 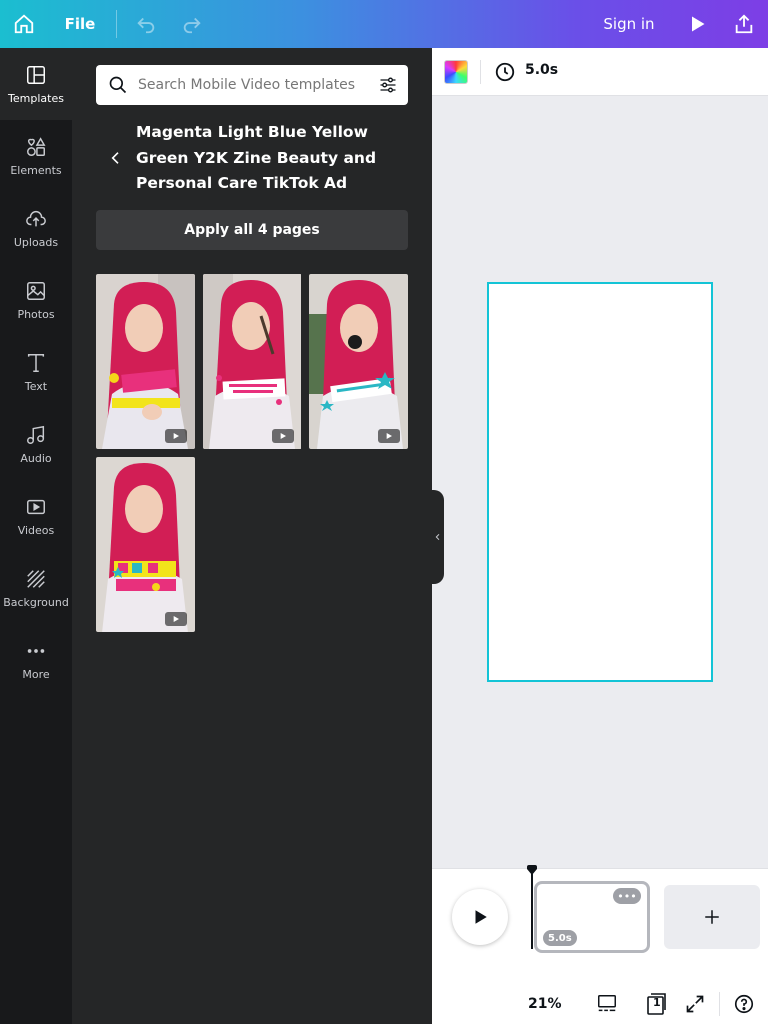 I want to click on editor-toolbar: 5.0s, so click(x=600, y=72).